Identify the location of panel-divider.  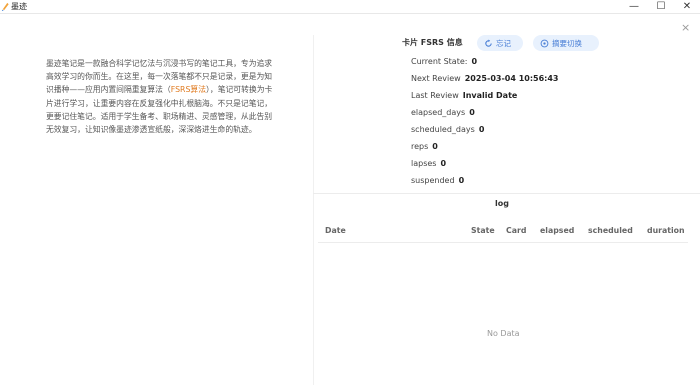
(313, 210).